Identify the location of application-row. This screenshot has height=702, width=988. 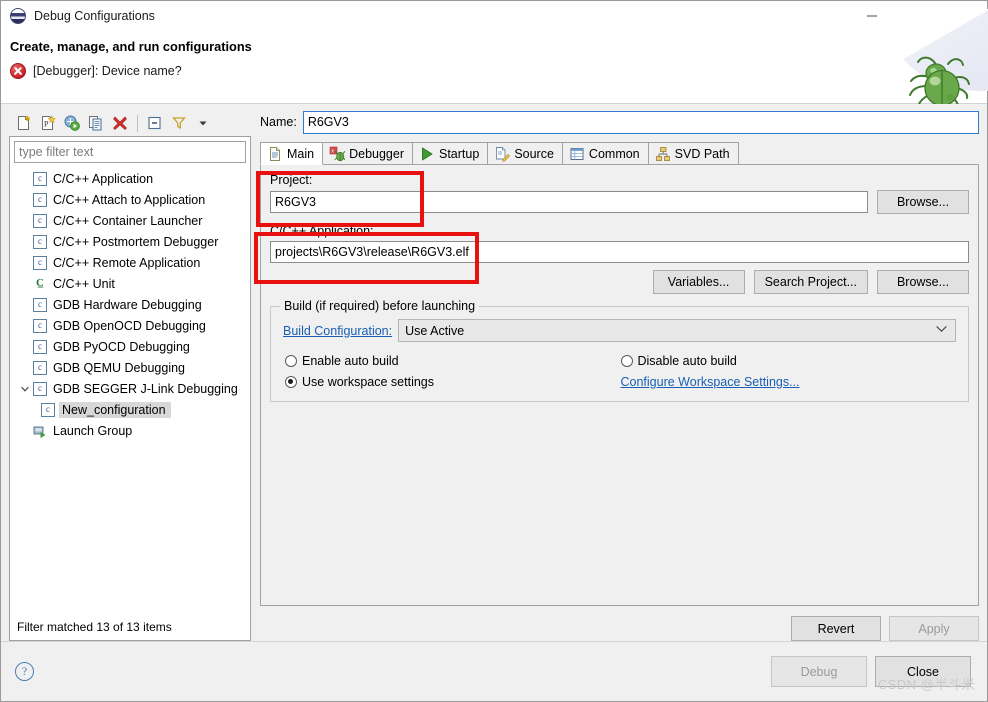
(619, 252).